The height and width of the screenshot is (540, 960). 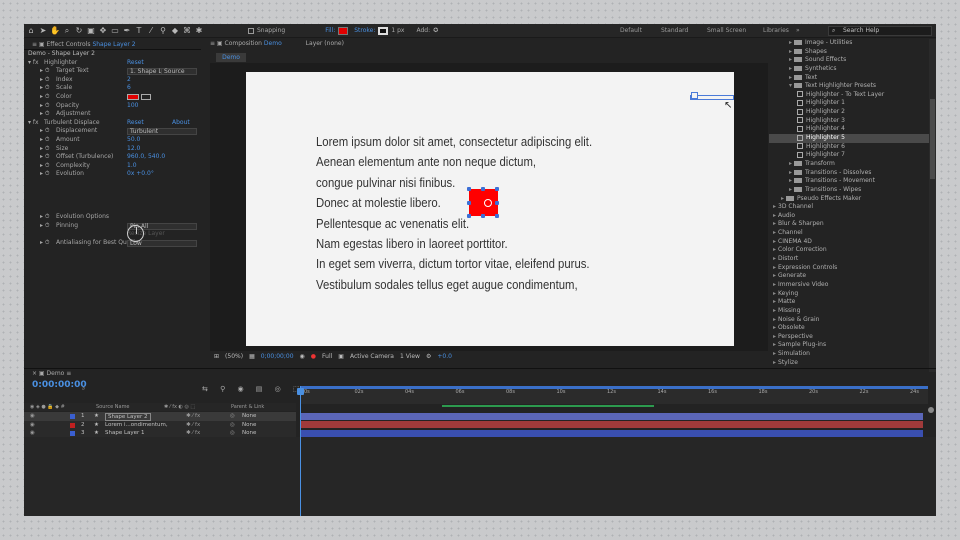 I want to click on layer-viewer-label: Layer (none), so click(x=325, y=43).